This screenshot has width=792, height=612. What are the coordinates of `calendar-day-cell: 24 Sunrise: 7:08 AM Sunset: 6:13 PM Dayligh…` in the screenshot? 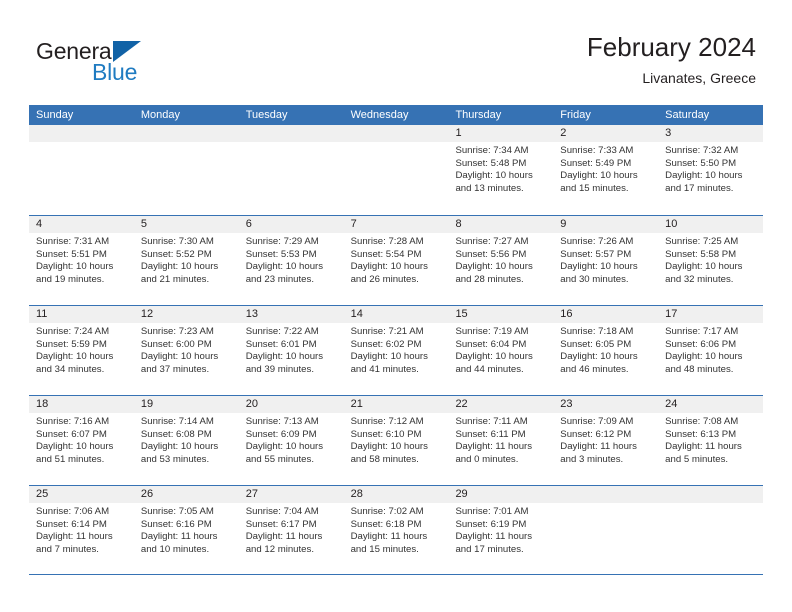 It's located at (711, 440).